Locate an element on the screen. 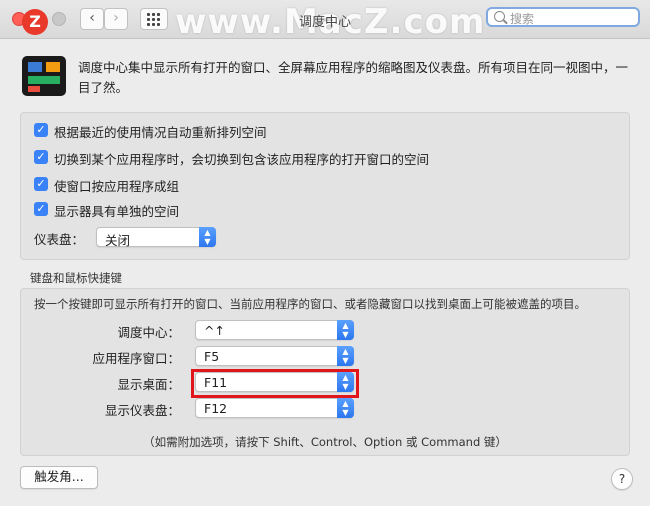 The width and height of the screenshot is (650, 506). show-all-button is located at coordinates (154, 19).